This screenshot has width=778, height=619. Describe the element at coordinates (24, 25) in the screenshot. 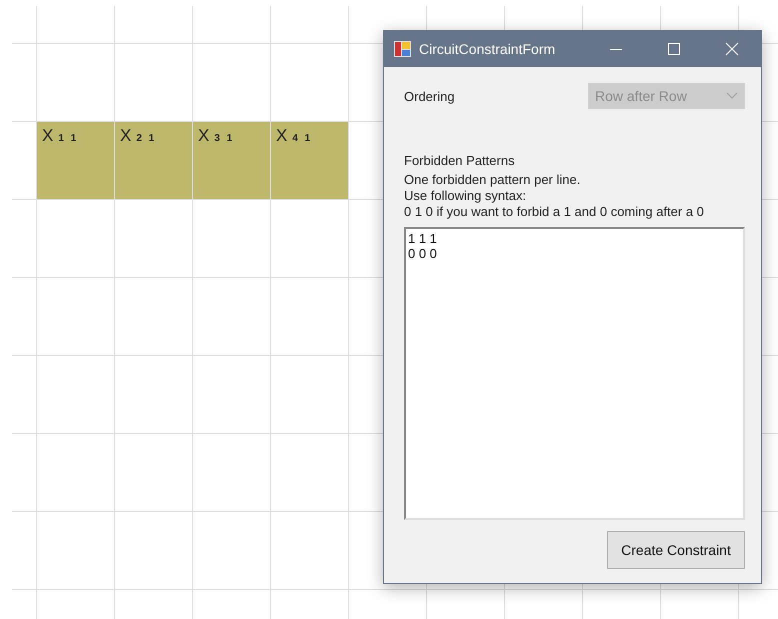

I see `grid-cell` at that location.